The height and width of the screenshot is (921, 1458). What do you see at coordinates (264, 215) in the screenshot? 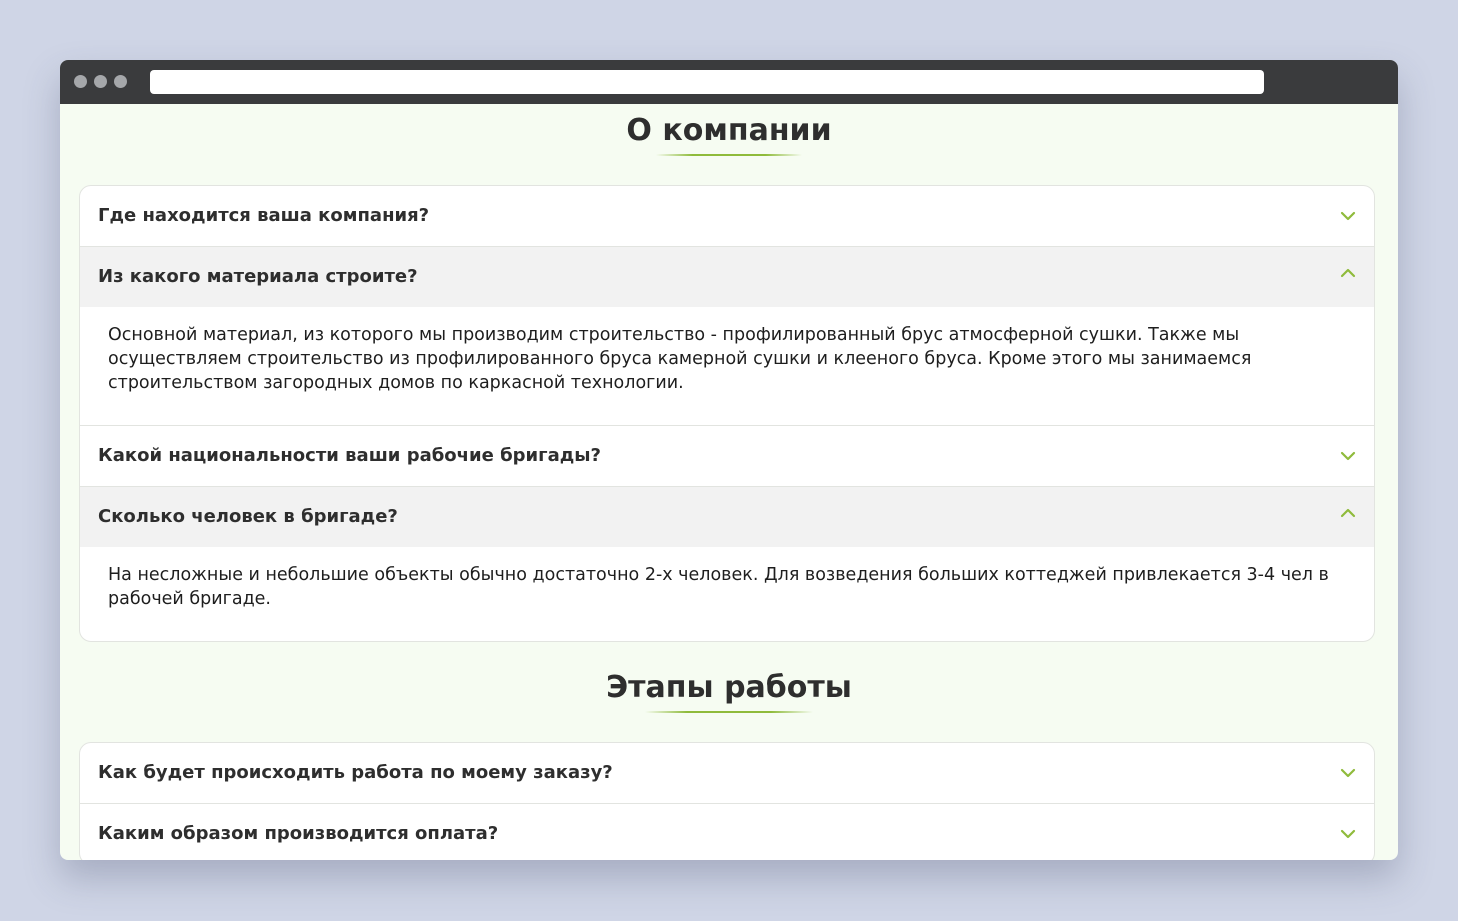
I see `faq-question-text: Где находится ваша компания?` at bounding box center [264, 215].